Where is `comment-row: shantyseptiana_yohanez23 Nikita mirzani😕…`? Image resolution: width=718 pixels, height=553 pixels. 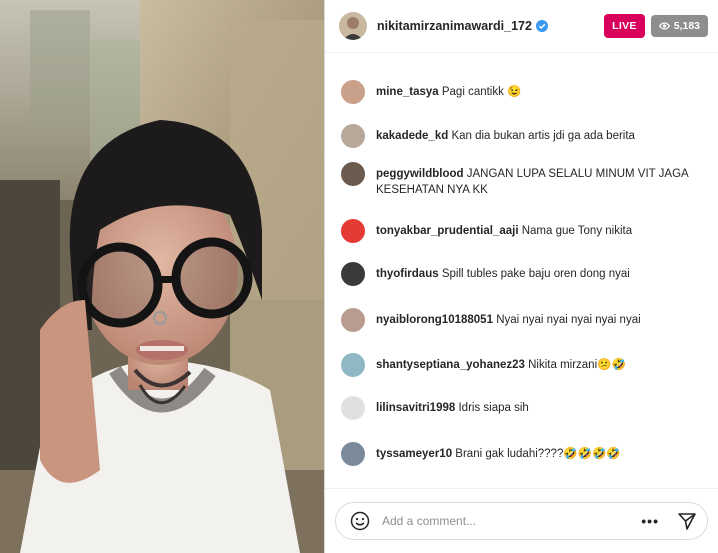 comment-row: shantyseptiana_yohanez23 Nikita mirzani😕… is located at coordinates (522, 365).